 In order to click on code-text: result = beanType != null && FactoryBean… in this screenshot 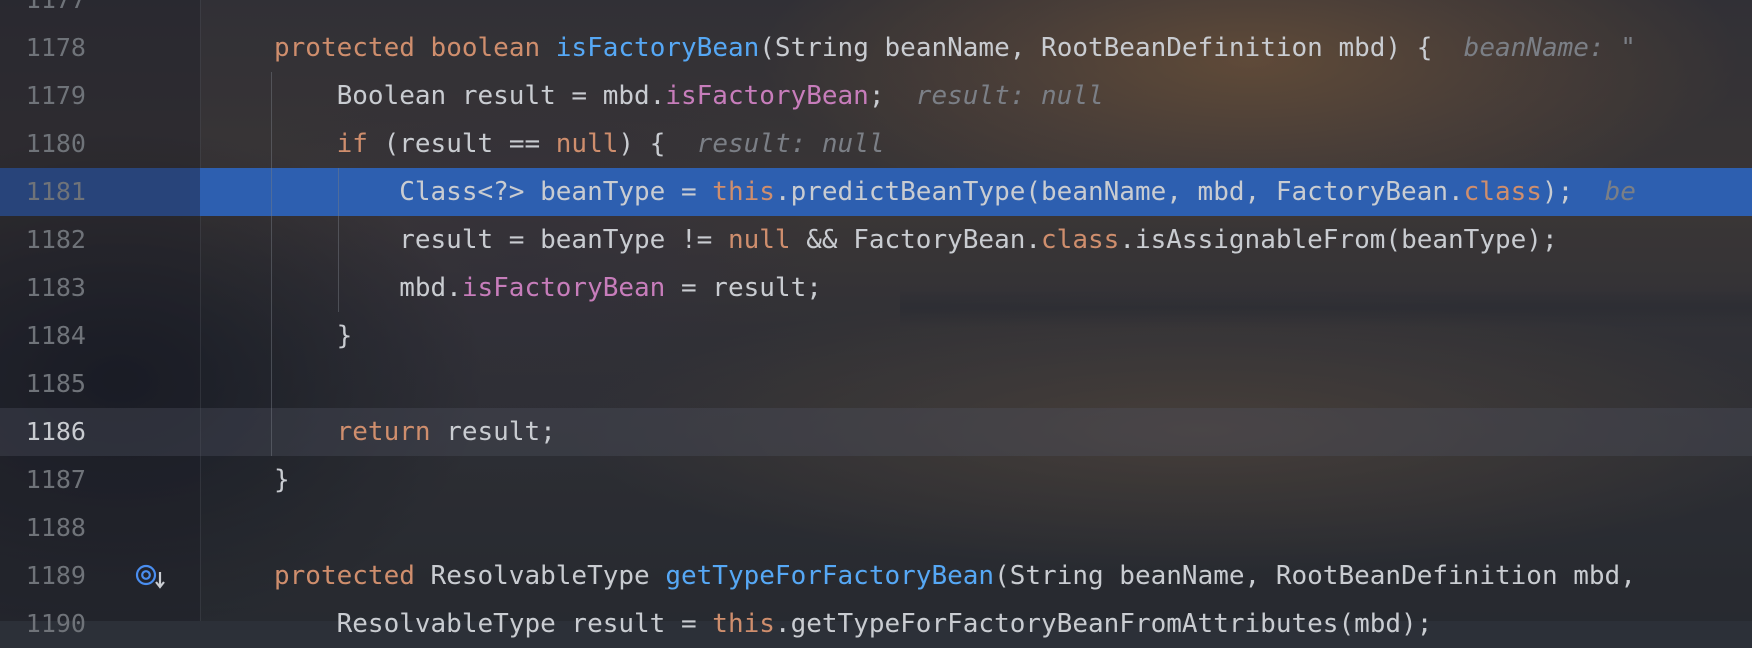, I will do `click(916, 240)`.